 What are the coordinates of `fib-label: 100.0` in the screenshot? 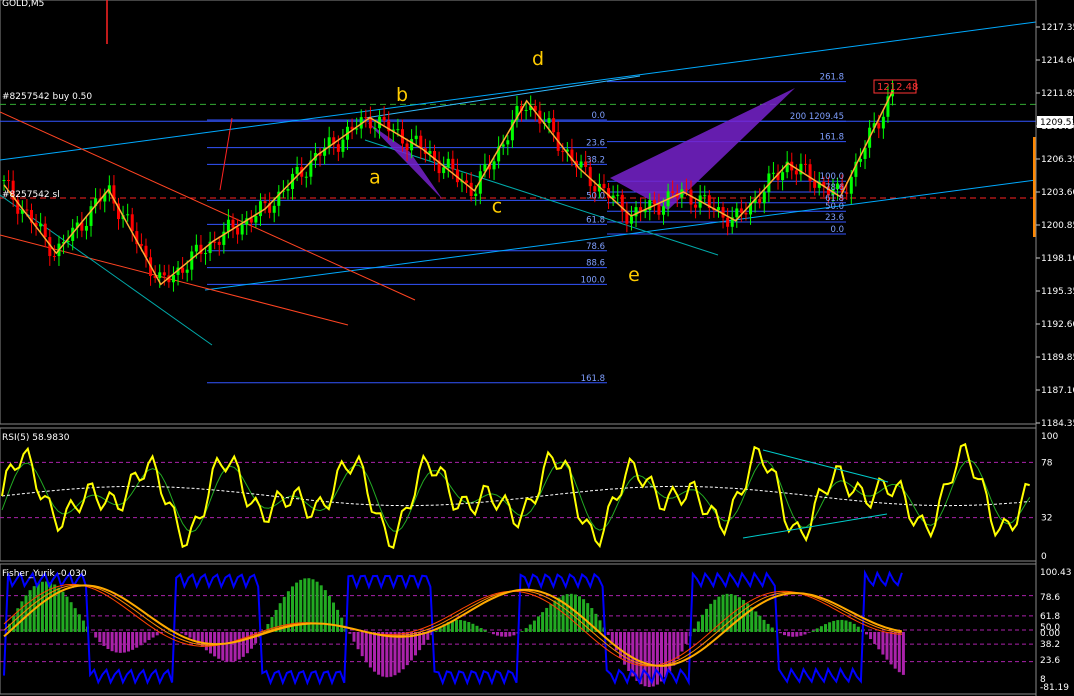 It's located at (593, 280).